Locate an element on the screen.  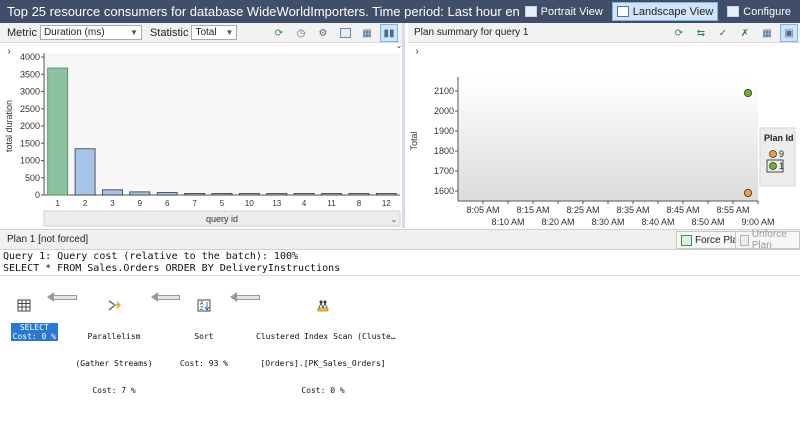
x-tick-label: 1 is located at coordinates (57, 203).